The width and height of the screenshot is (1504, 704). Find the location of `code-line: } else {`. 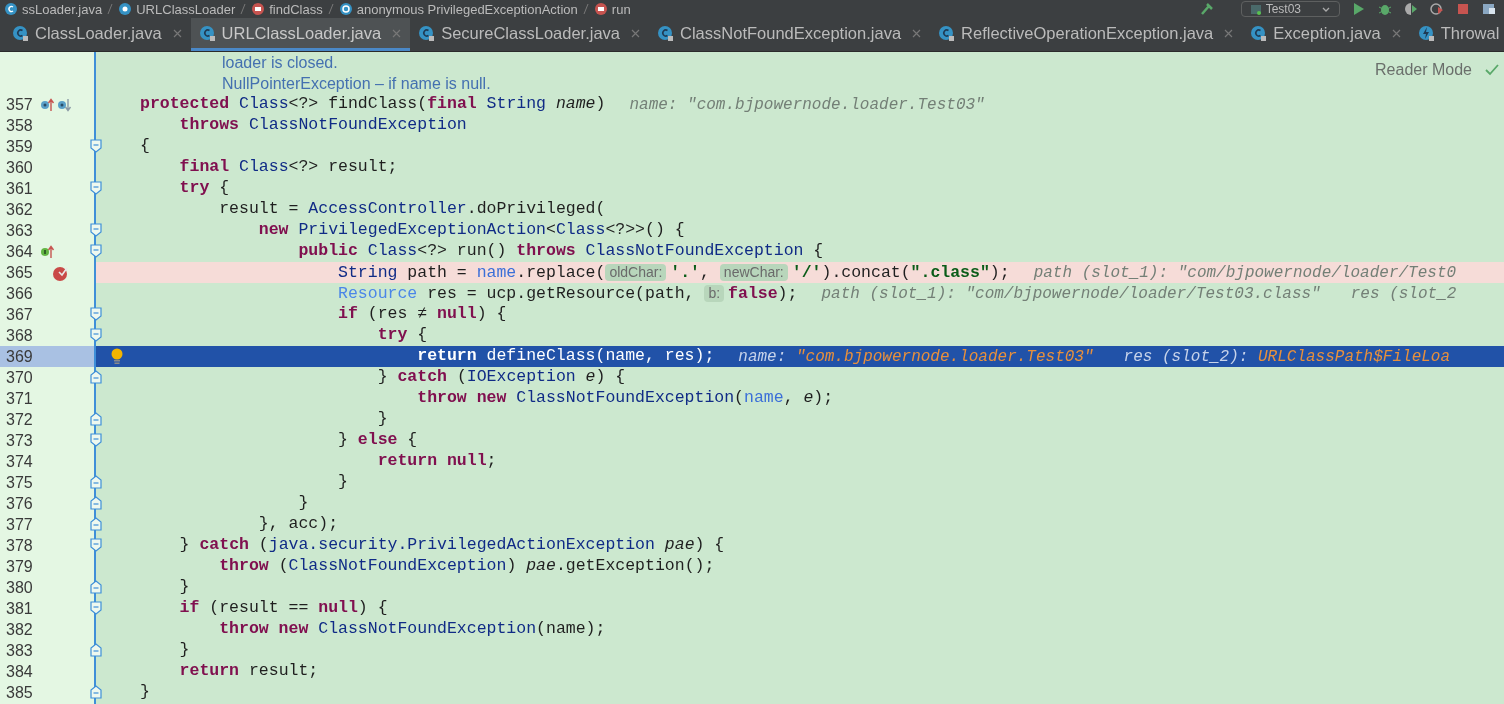

code-line: } else { is located at coordinates (377, 440).